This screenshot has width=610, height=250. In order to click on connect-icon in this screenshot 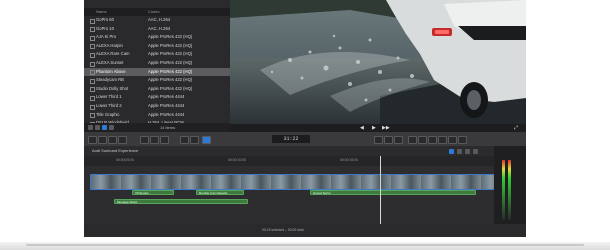, I will do `click(92, 140)`.